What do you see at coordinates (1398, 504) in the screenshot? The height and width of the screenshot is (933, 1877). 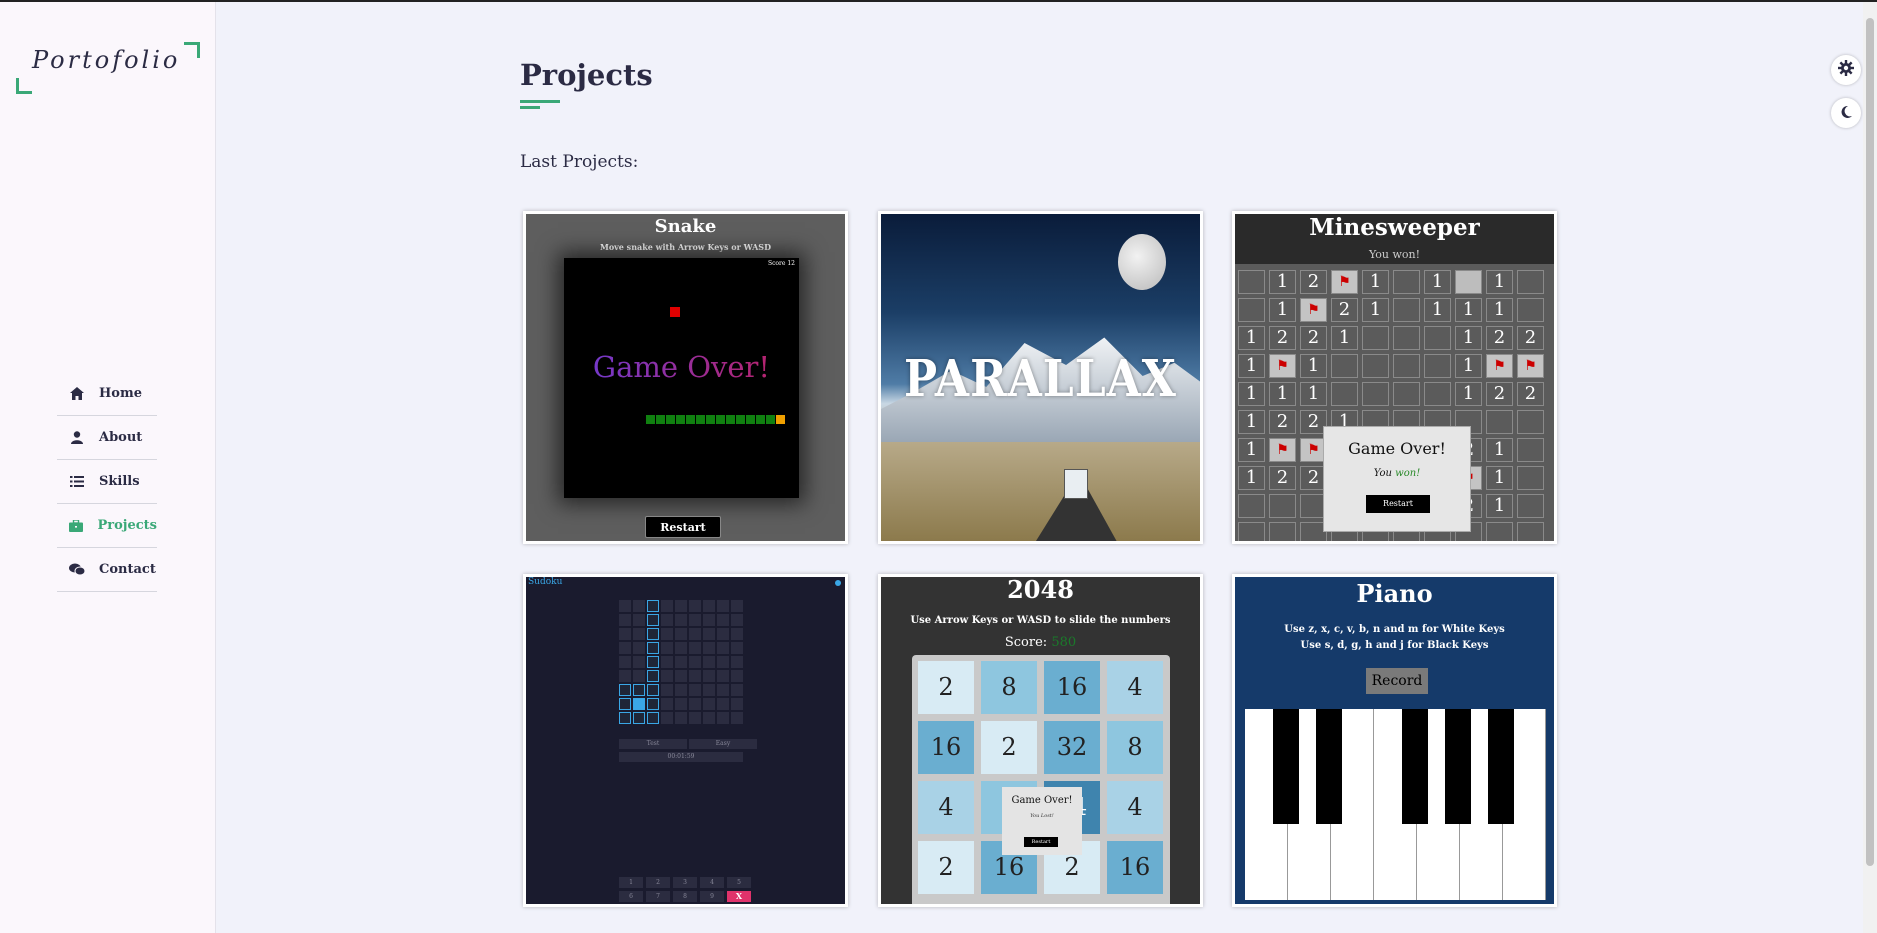 I see `minesweeper-restart-button: Restart` at bounding box center [1398, 504].